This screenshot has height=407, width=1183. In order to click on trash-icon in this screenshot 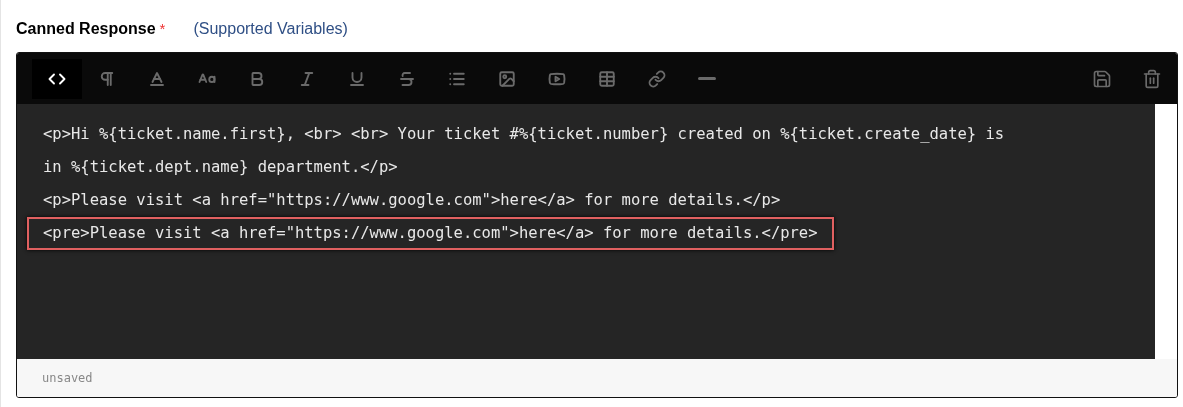, I will do `click(1152, 78)`.